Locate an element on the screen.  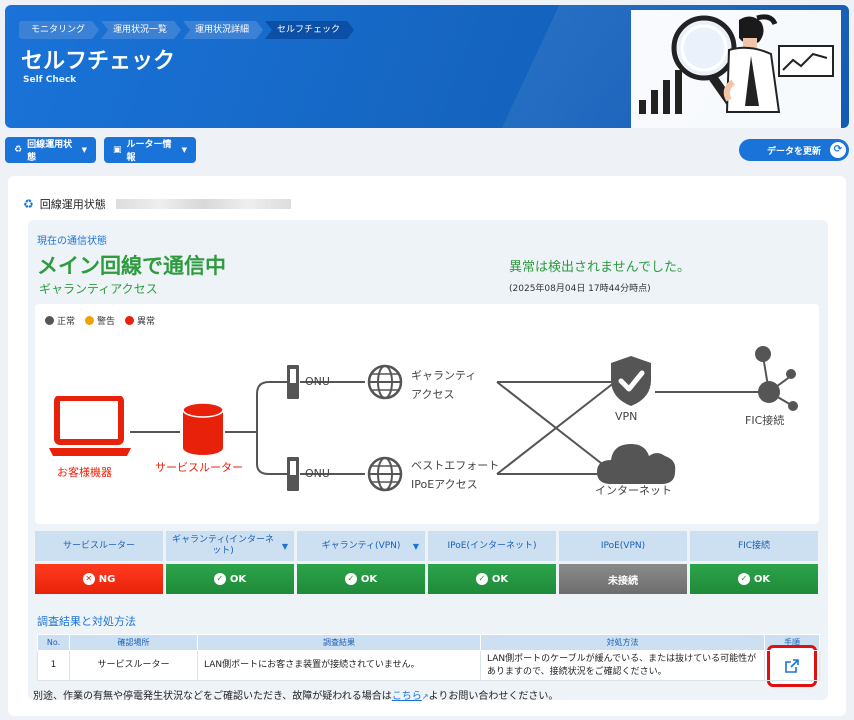
row-location: サービスルーター is located at coordinates (133, 665).